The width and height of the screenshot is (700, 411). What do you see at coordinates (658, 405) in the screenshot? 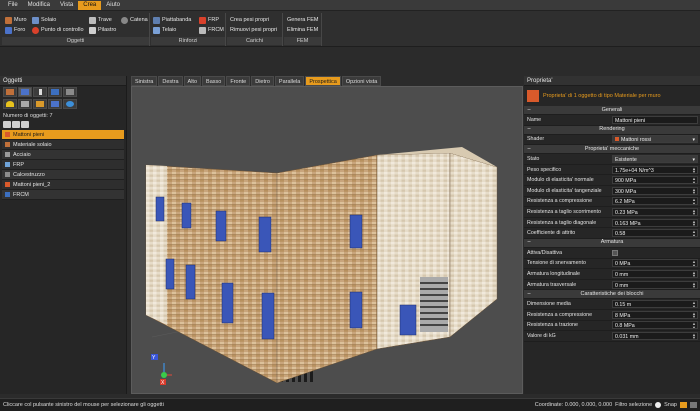
I see `selection-filter-icon` at bounding box center [658, 405].